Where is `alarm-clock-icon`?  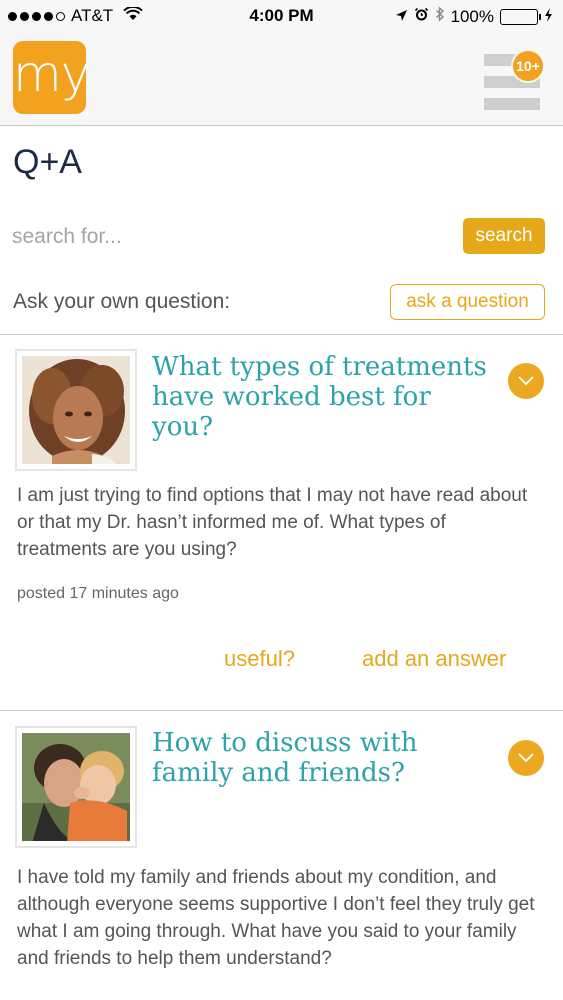
alarm-clock-icon is located at coordinates (421, 17).